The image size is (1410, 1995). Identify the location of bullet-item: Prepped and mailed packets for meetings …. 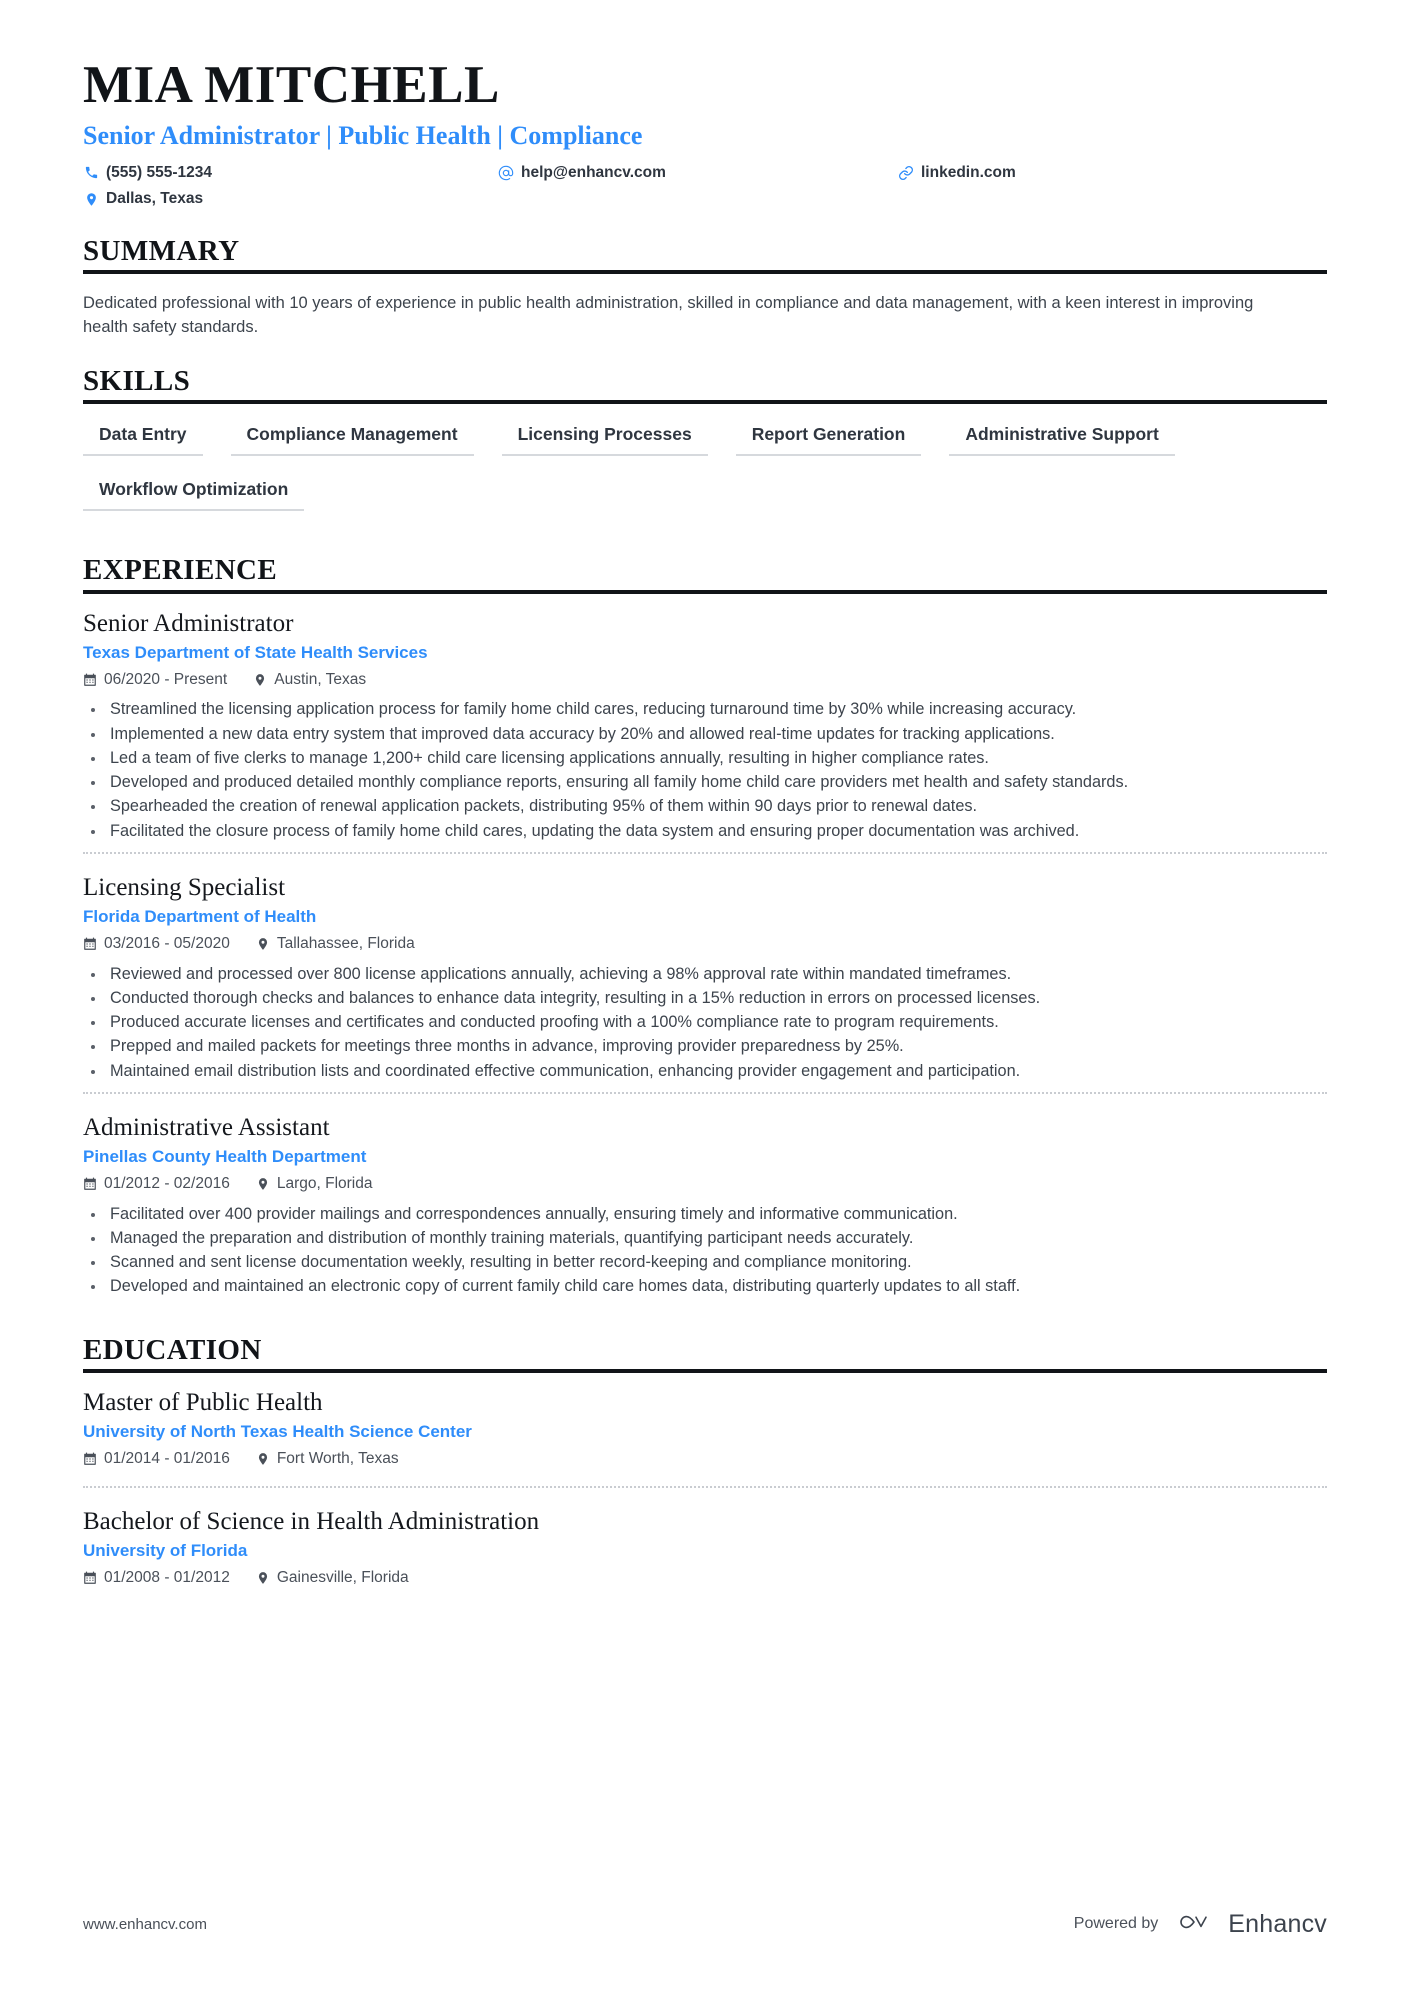
(704, 1046).